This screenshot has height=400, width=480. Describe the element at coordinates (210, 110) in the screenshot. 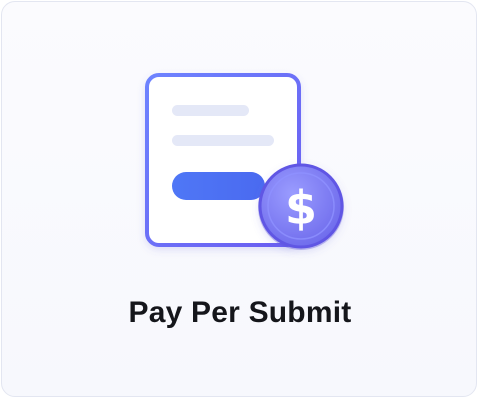

I see `form-line-short` at that location.